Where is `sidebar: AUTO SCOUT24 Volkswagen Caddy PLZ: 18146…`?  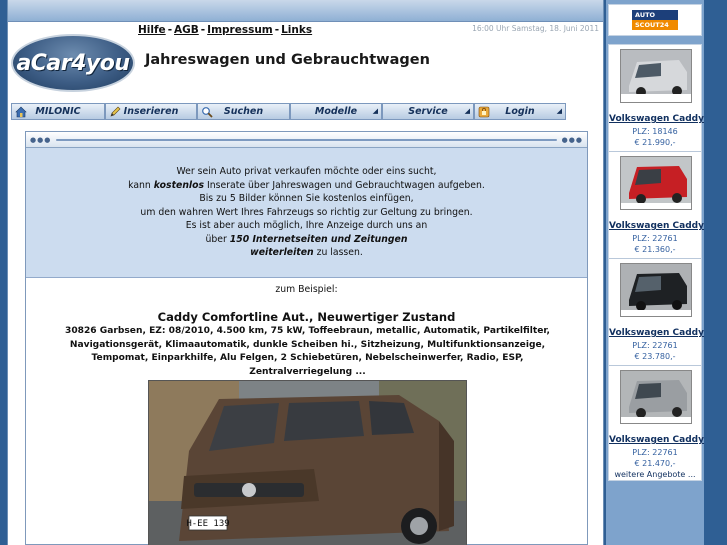 sidebar: AUTO SCOUT24 Volkswagen Caddy PLZ: 18146… is located at coordinates (655, 272).